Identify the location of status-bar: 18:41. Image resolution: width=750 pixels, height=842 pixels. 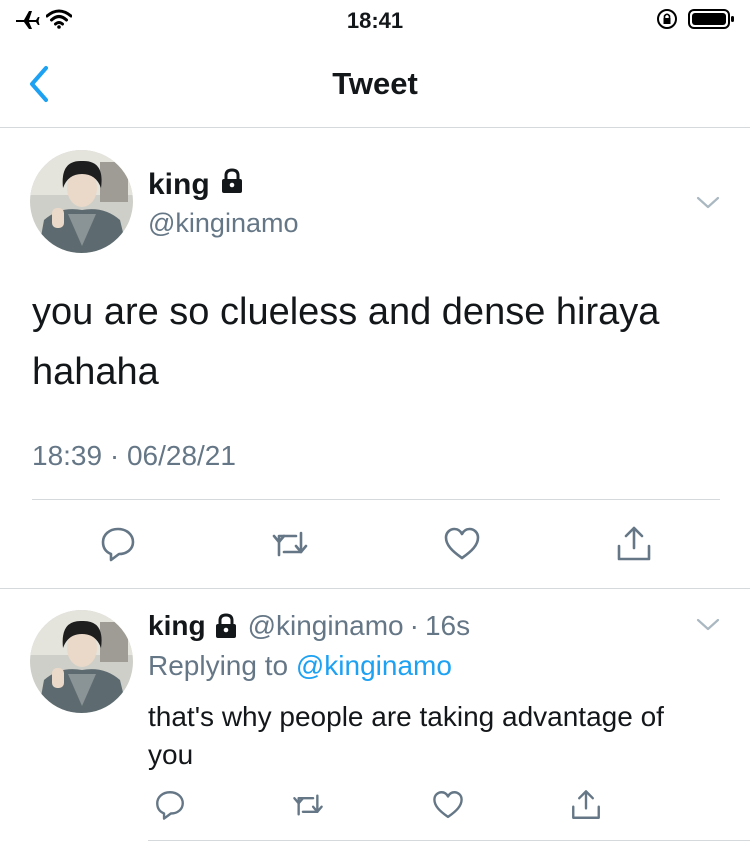
(375, 20).